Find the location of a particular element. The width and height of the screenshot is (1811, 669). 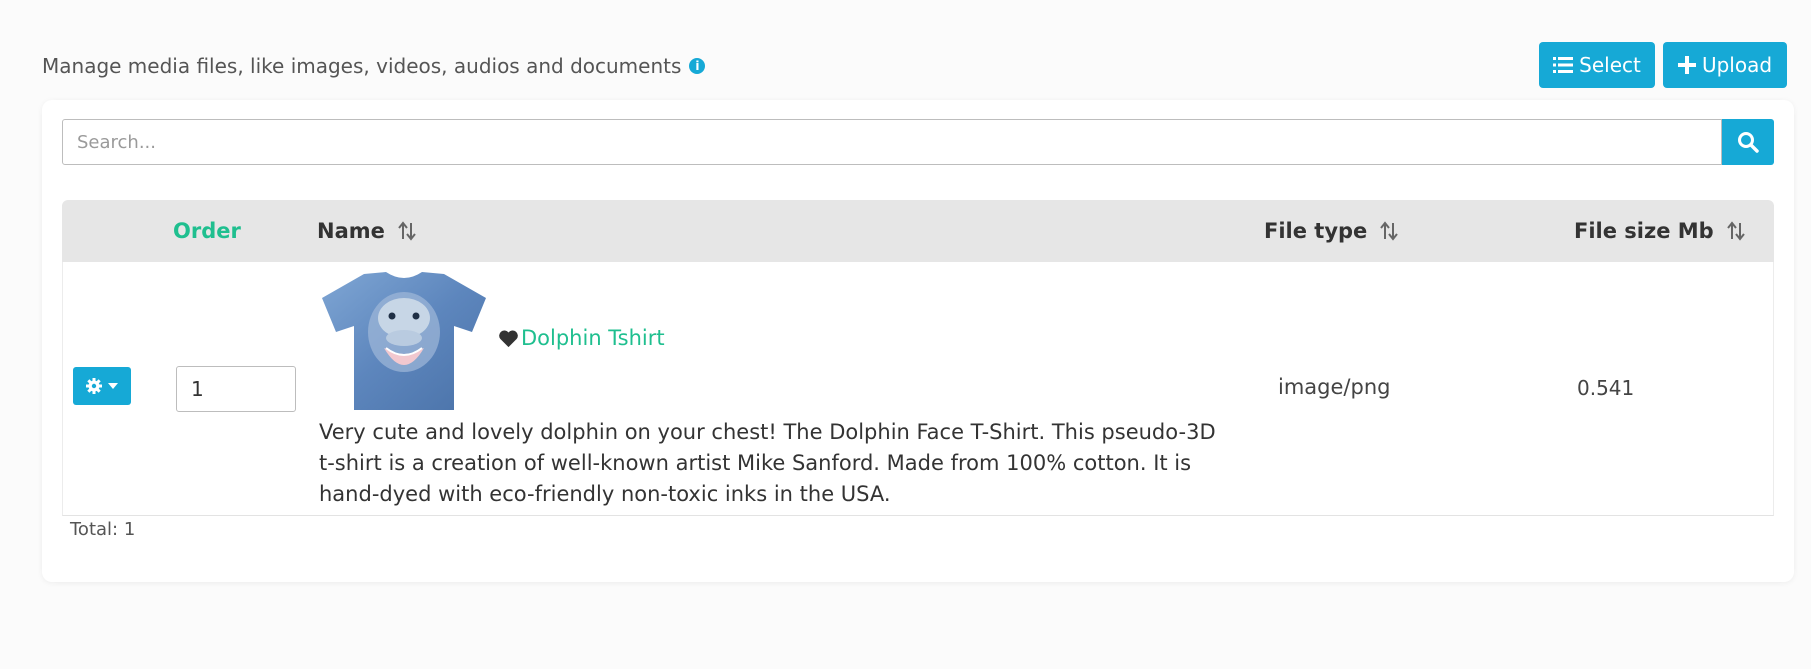

plus-icon is located at coordinates (1686, 65).